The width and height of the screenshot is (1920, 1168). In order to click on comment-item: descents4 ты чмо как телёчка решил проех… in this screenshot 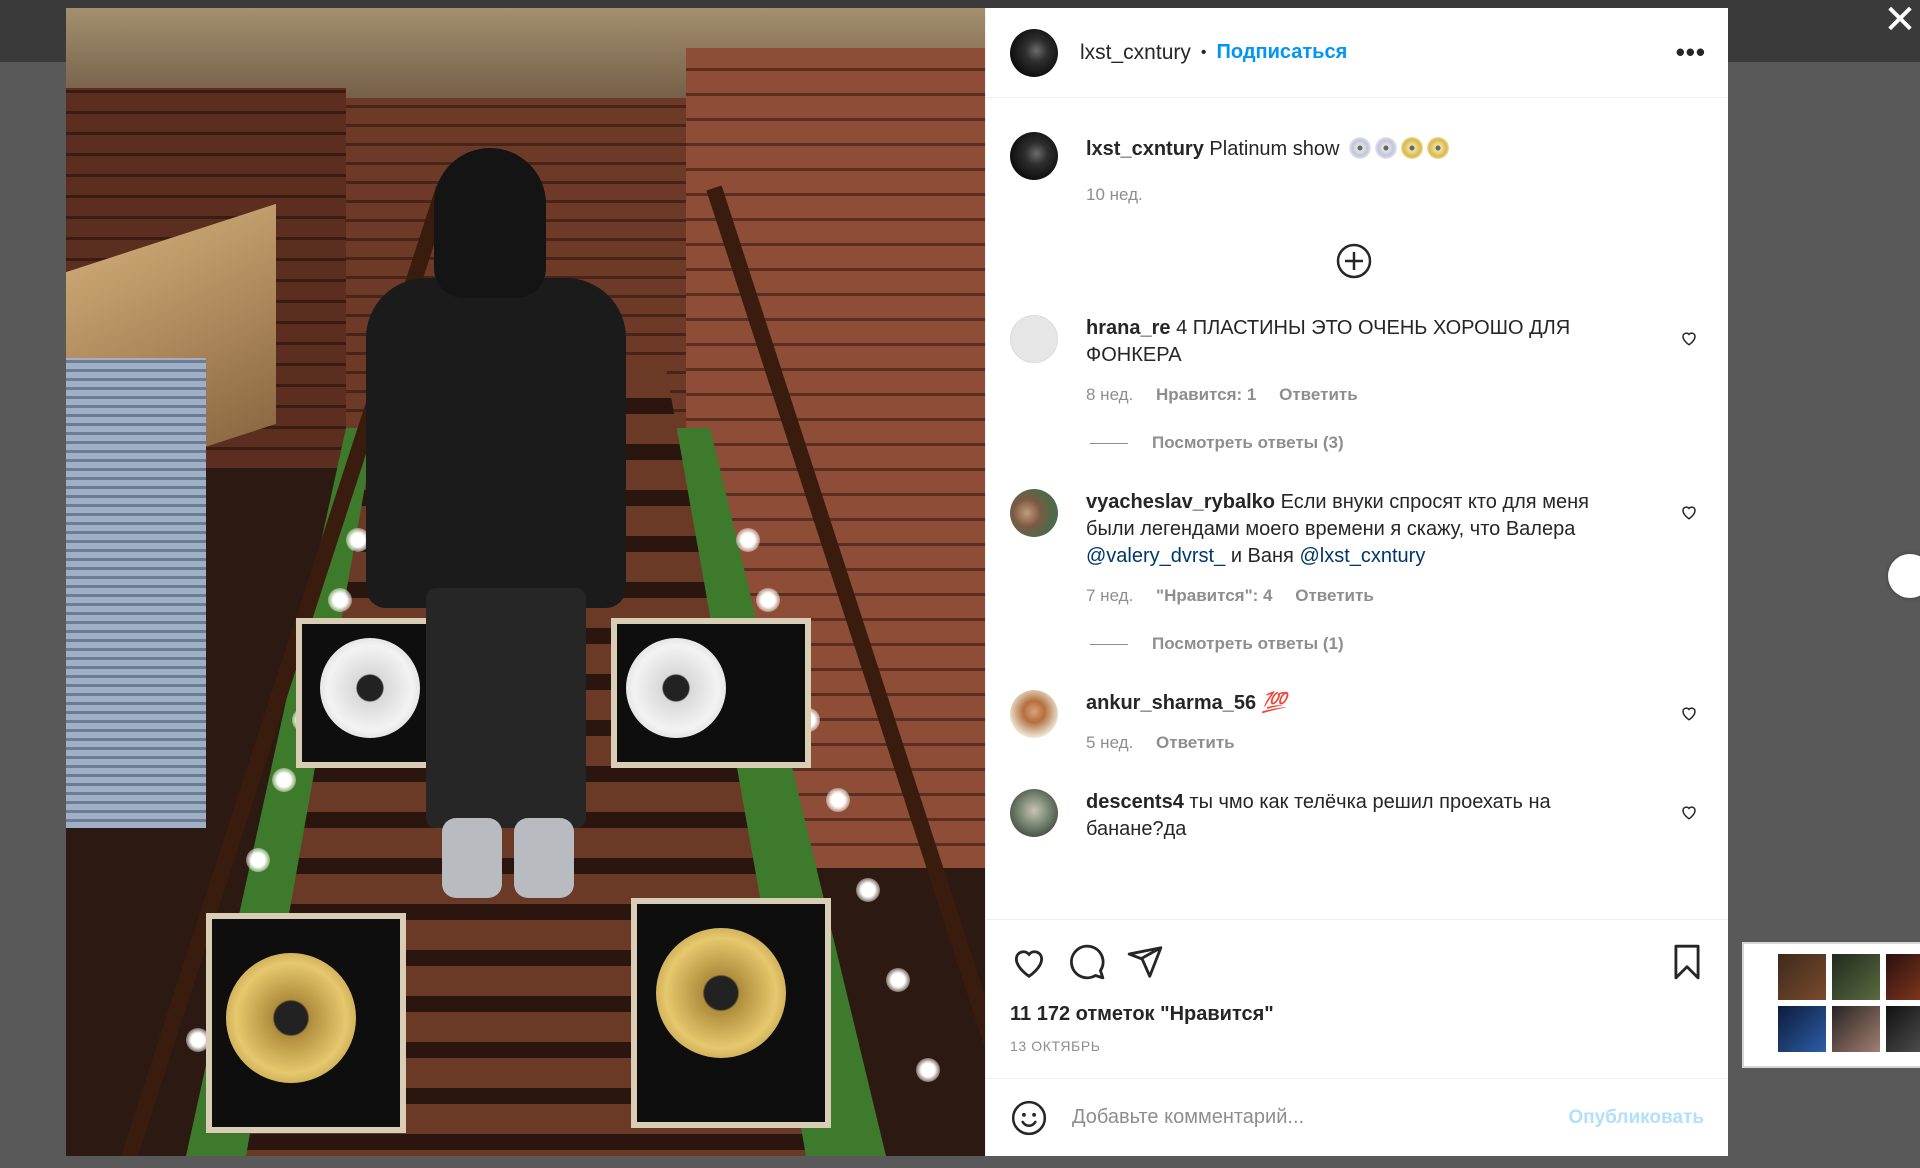, I will do `click(1354, 816)`.